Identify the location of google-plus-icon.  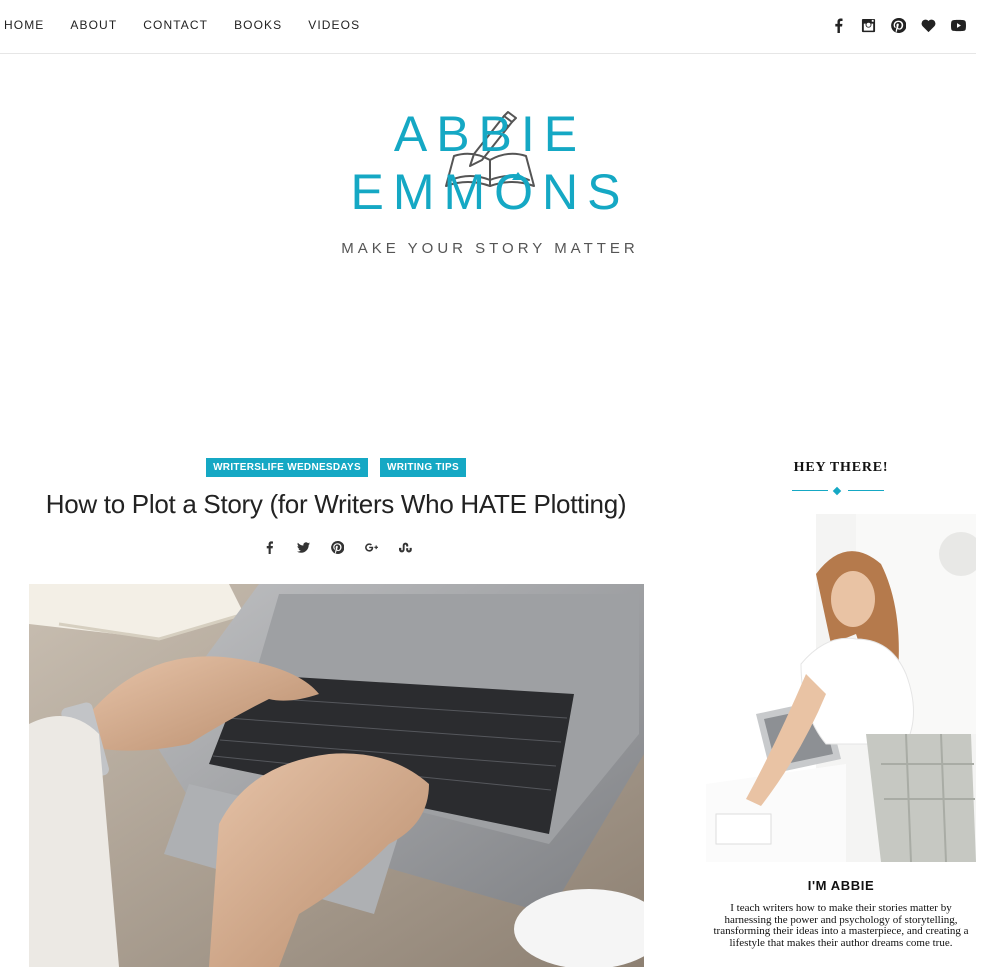
(371, 547).